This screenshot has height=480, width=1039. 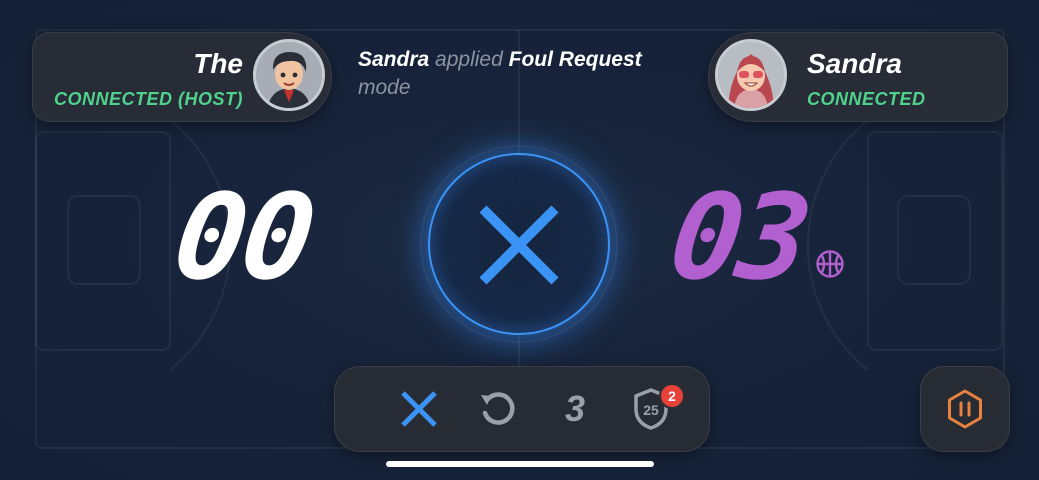 I want to click on player-name-right: Sandra, so click(x=854, y=63).